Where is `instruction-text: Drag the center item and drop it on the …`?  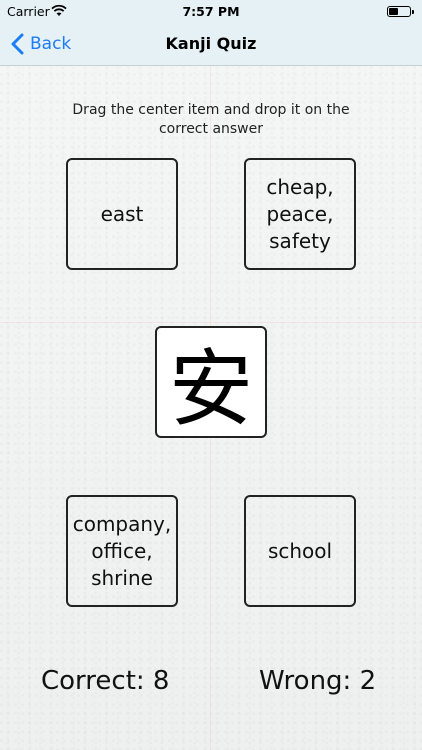 instruction-text: Drag the center item and drop it on the … is located at coordinates (211, 119).